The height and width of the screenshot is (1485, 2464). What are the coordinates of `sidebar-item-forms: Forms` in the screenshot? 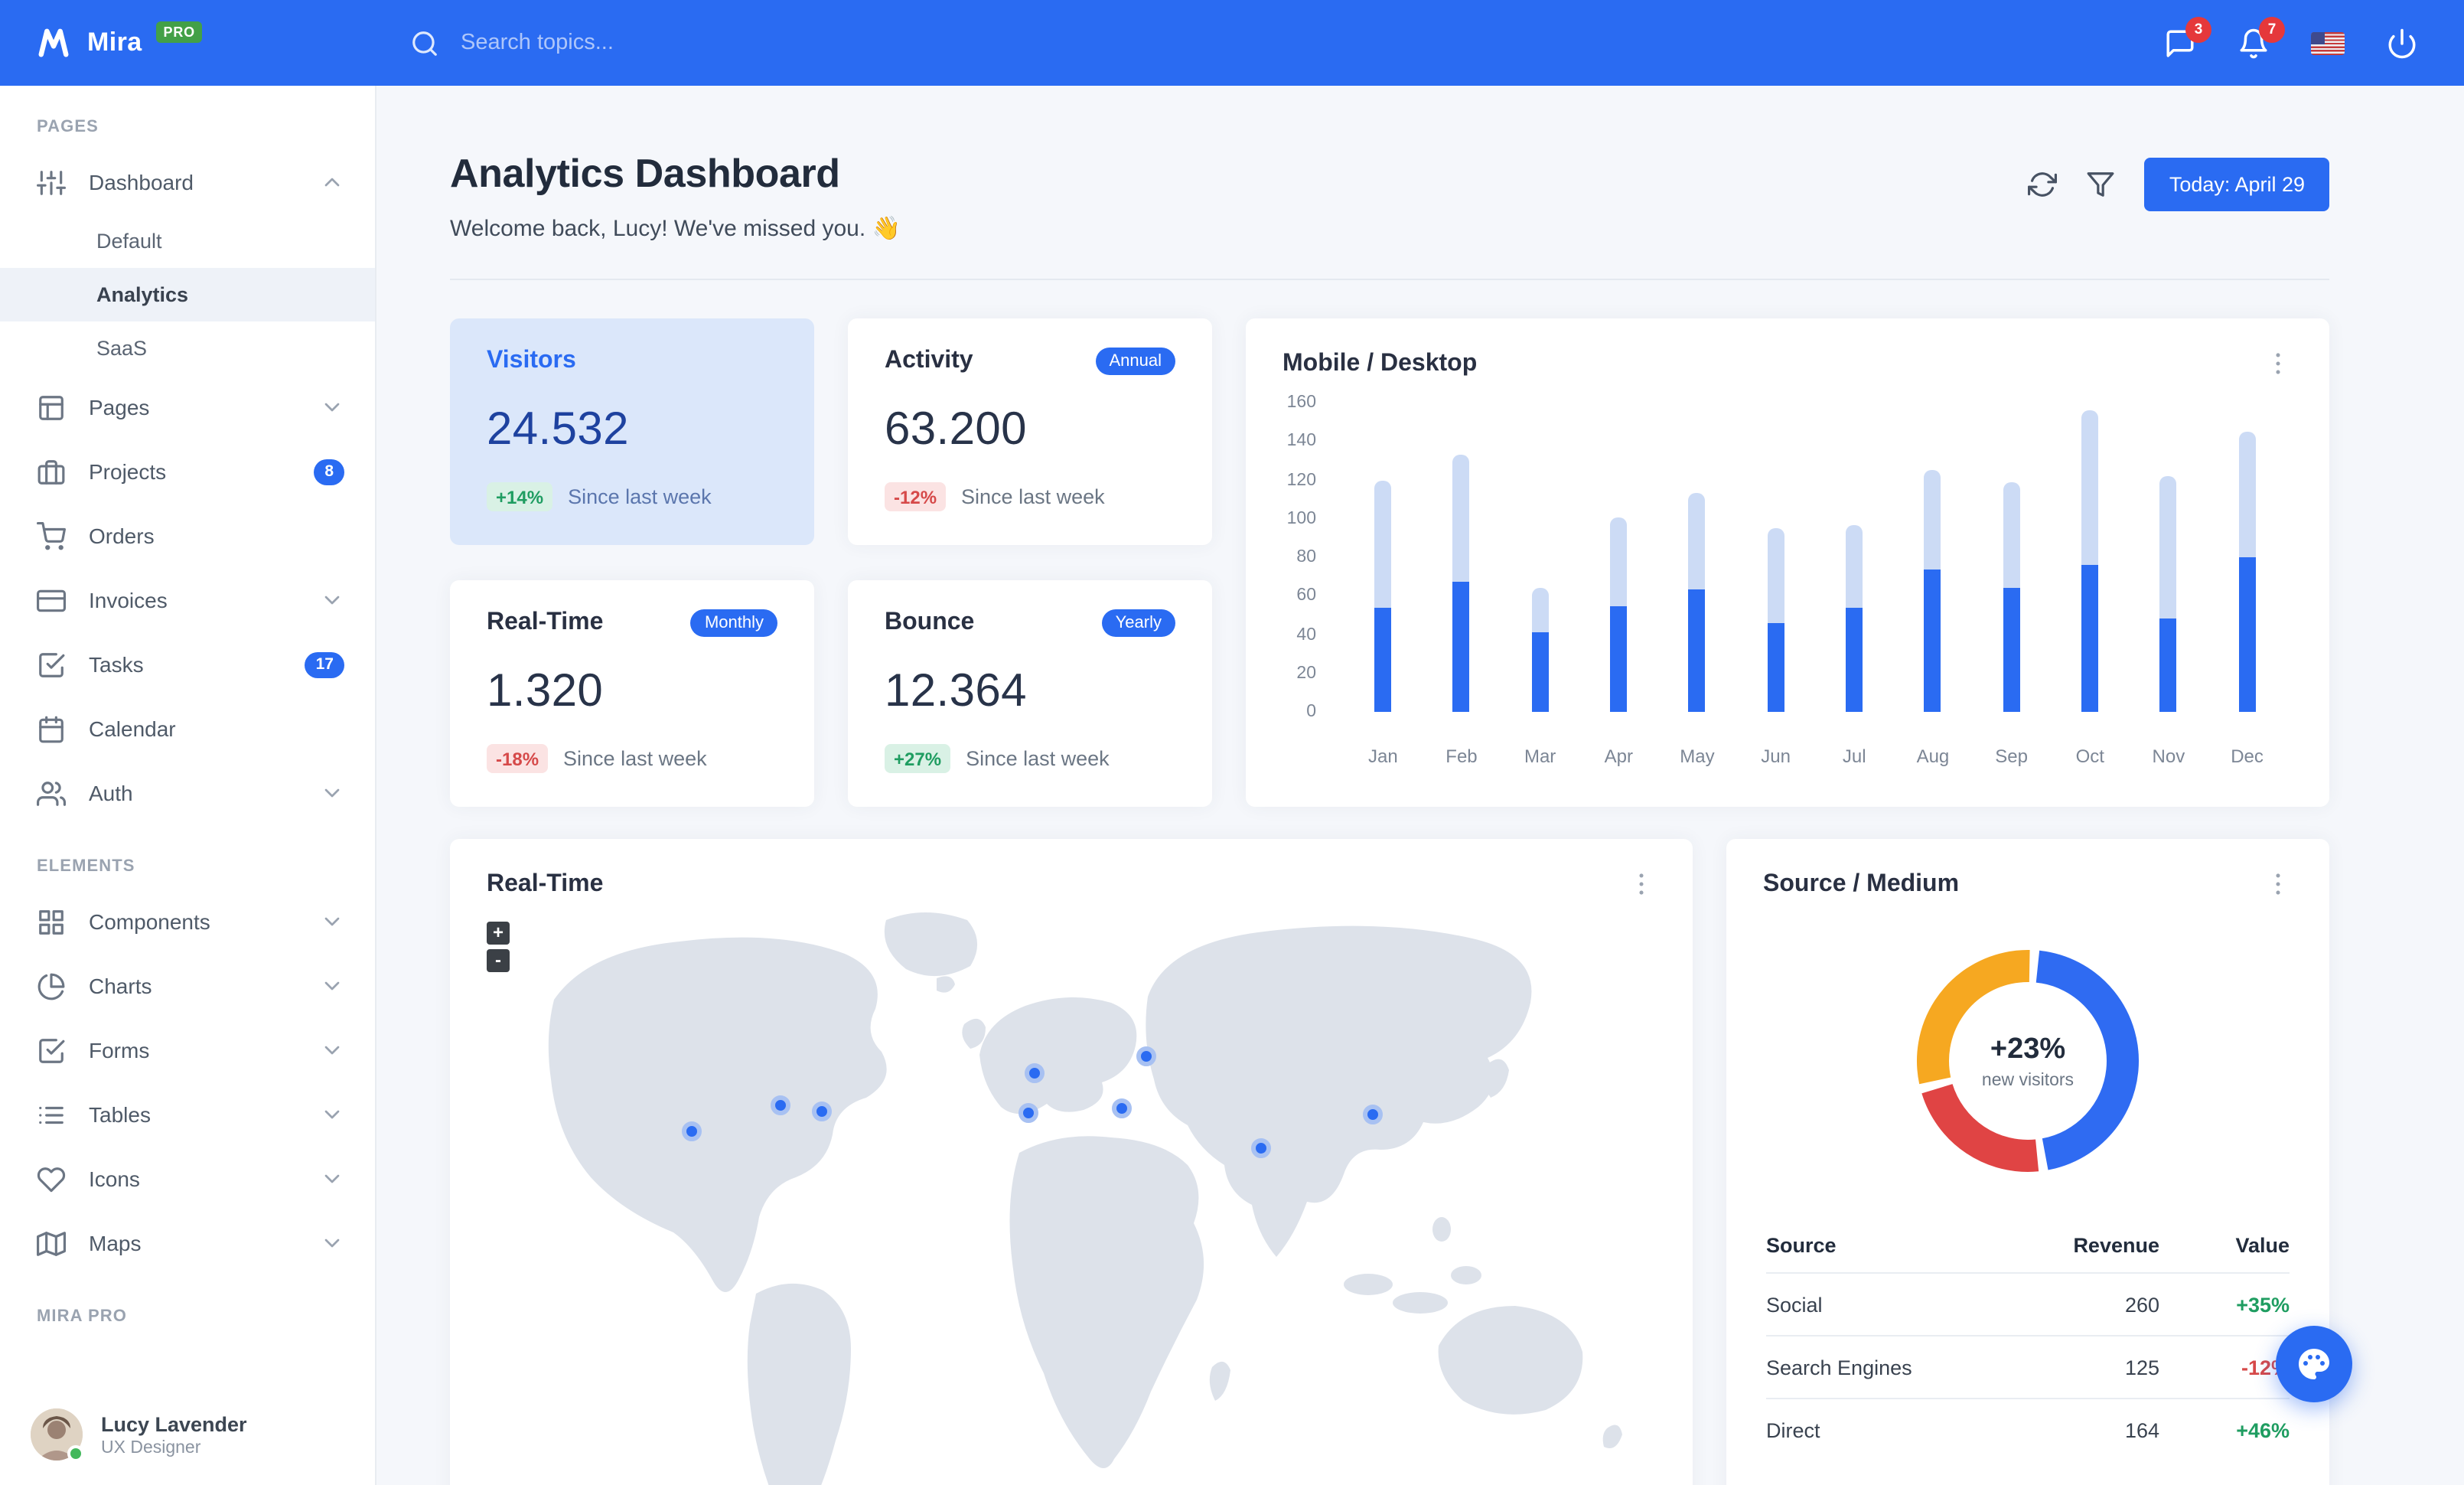 It's located at (187, 1050).